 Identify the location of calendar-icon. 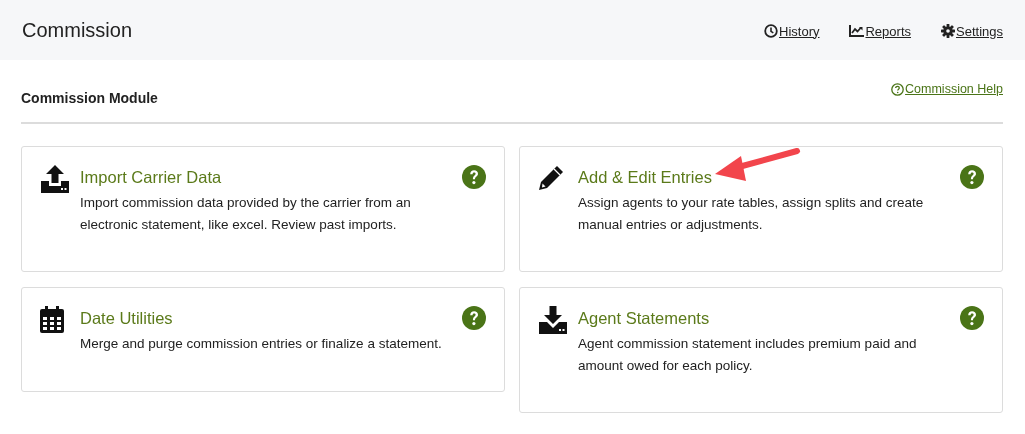
(52, 319).